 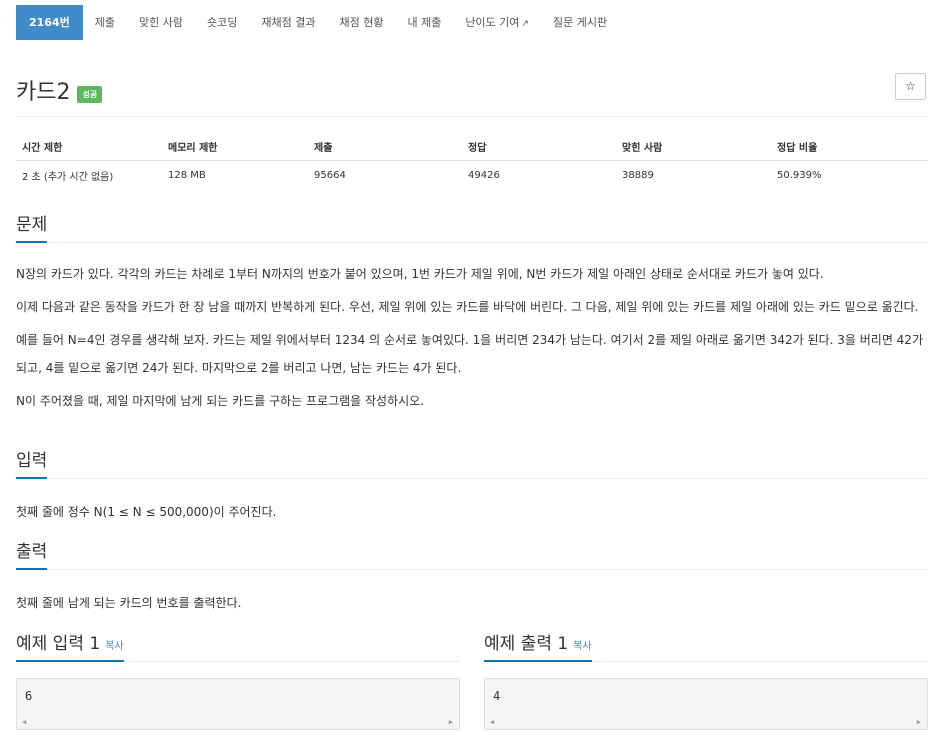 What do you see at coordinates (484, 175) in the screenshot?
I see `cell-accepted: 49426` at bounding box center [484, 175].